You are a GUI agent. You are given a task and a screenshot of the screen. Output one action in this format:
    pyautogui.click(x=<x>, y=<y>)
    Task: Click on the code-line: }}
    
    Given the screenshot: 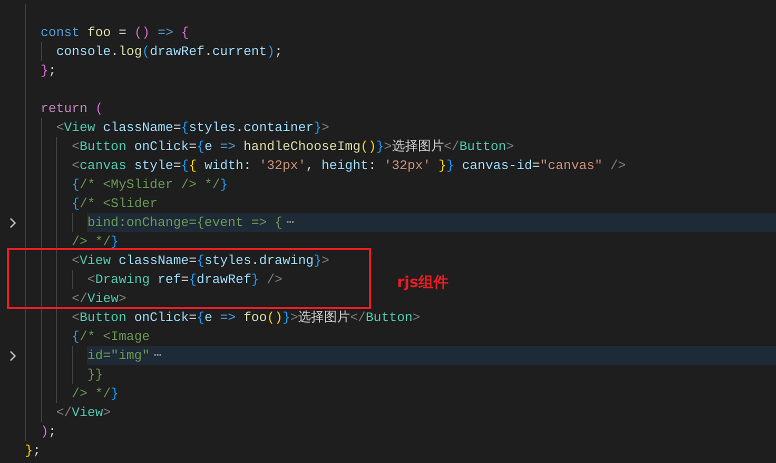 What is the action you would take?
    pyautogui.click(x=95, y=375)
    